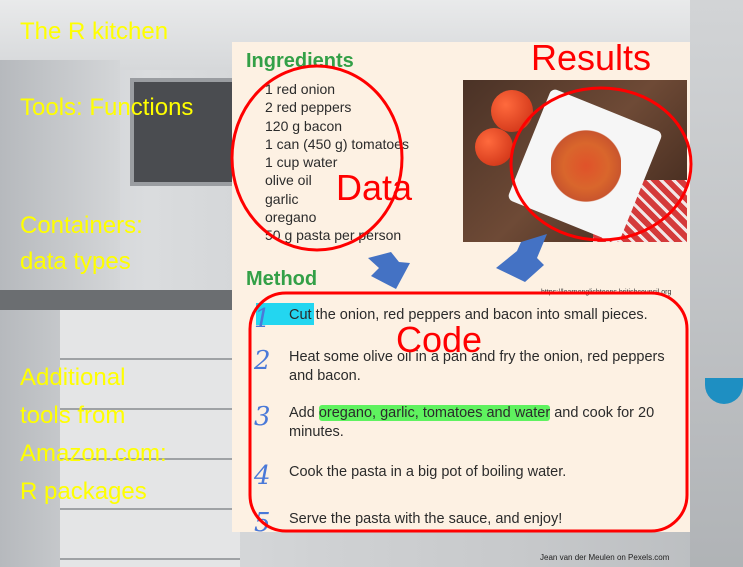 Image resolution: width=743 pixels, height=567 pixels. I want to click on code-annotation: Code, so click(439, 339).